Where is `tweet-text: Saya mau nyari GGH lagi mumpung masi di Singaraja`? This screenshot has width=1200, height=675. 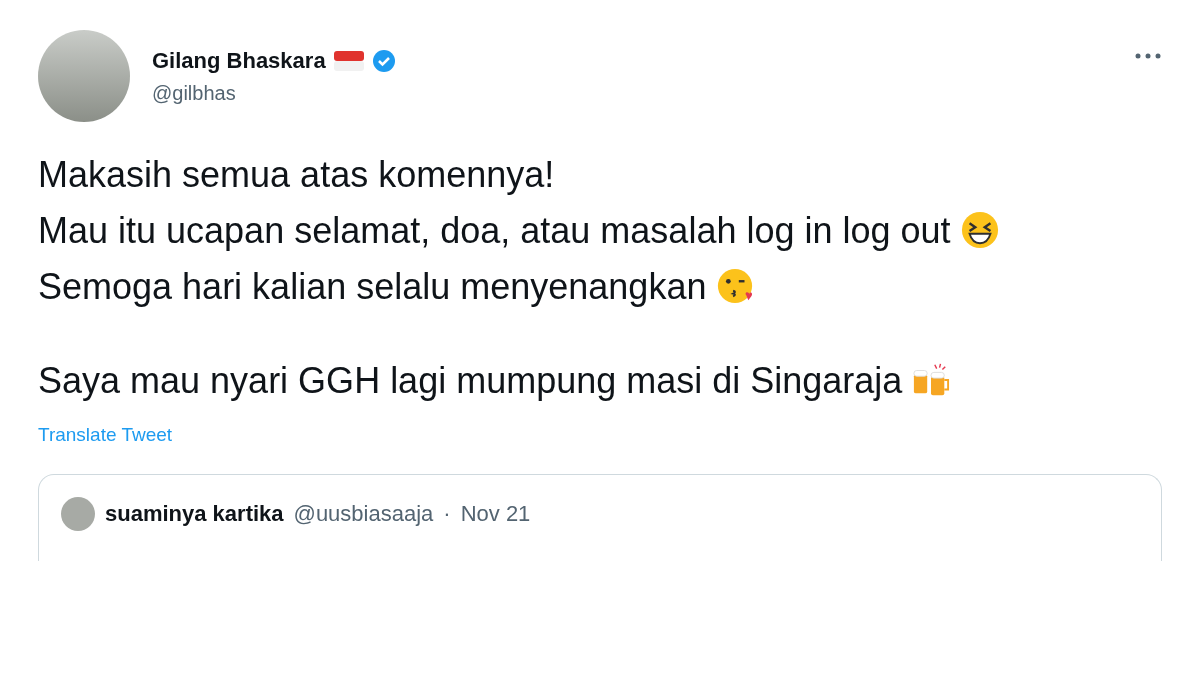 tweet-text: Saya mau nyari GGH lagi mumpung masi di Singaraja is located at coordinates (470, 380).